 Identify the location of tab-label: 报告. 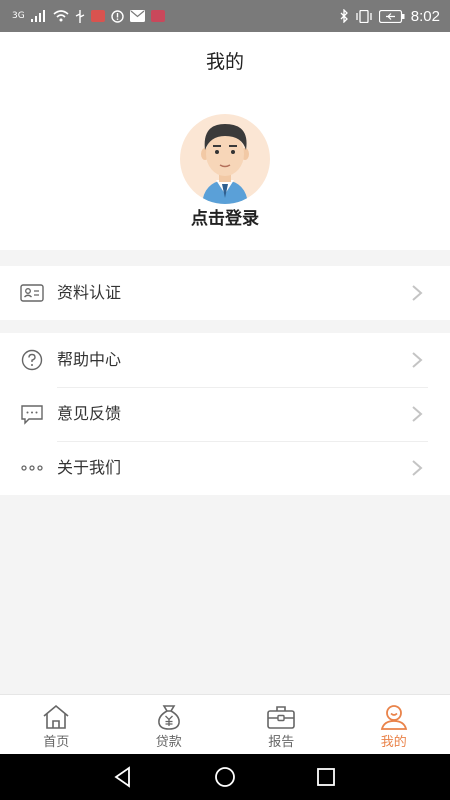
(281, 742).